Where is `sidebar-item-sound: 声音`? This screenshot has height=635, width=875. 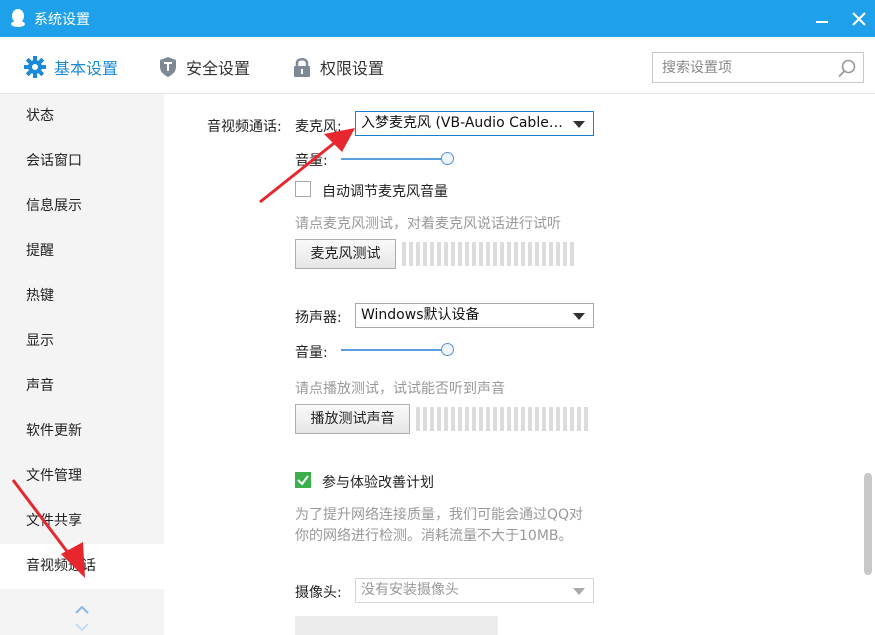 sidebar-item-sound: 声音 is located at coordinates (82, 386).